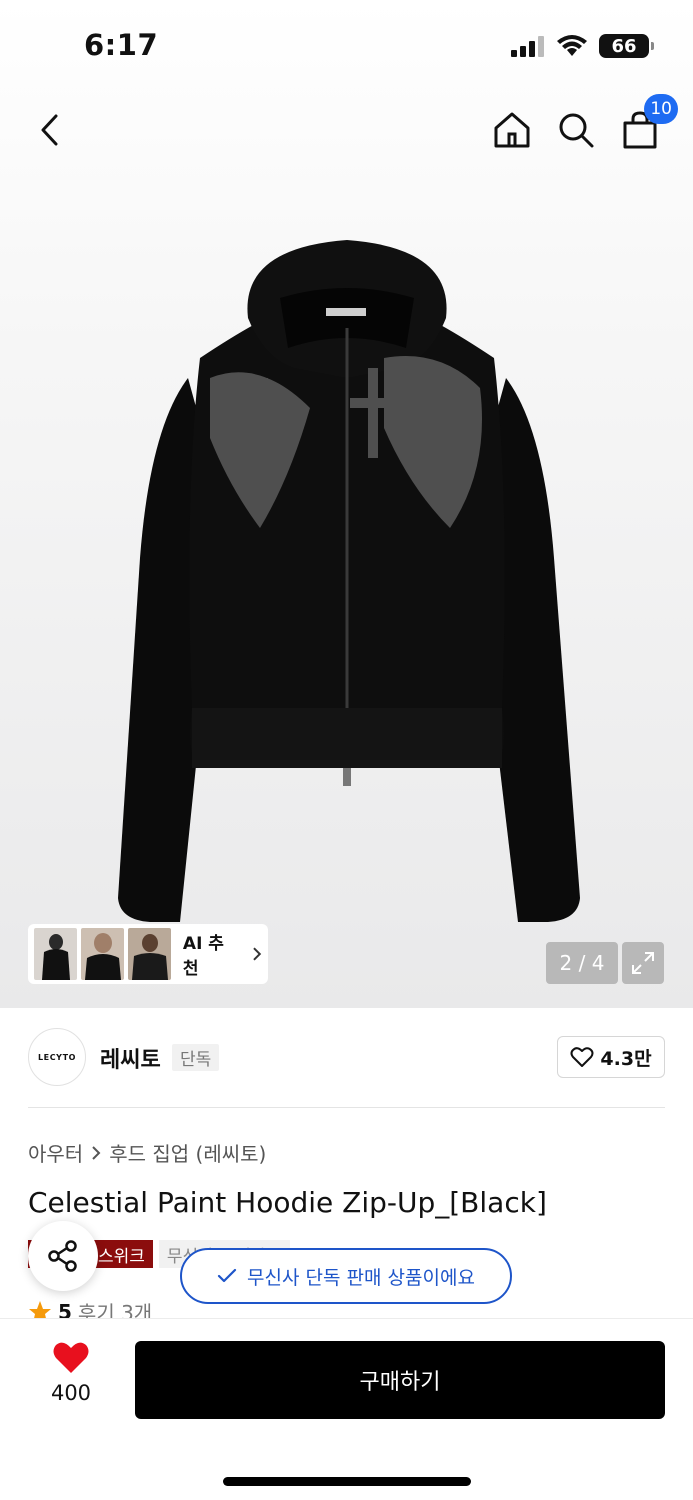  What do you see at coordinates (187, 1152) in the screenshot?
I see `breadcrumb-subcategory: 후드 집업 (레씨토)` at bounding box center [187, 1152].